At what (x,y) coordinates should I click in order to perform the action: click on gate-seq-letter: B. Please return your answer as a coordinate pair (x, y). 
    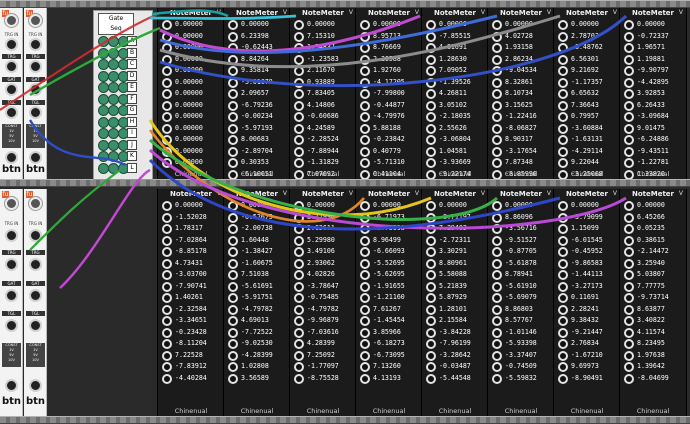
    Looking at the image, I should click on (132, 52).